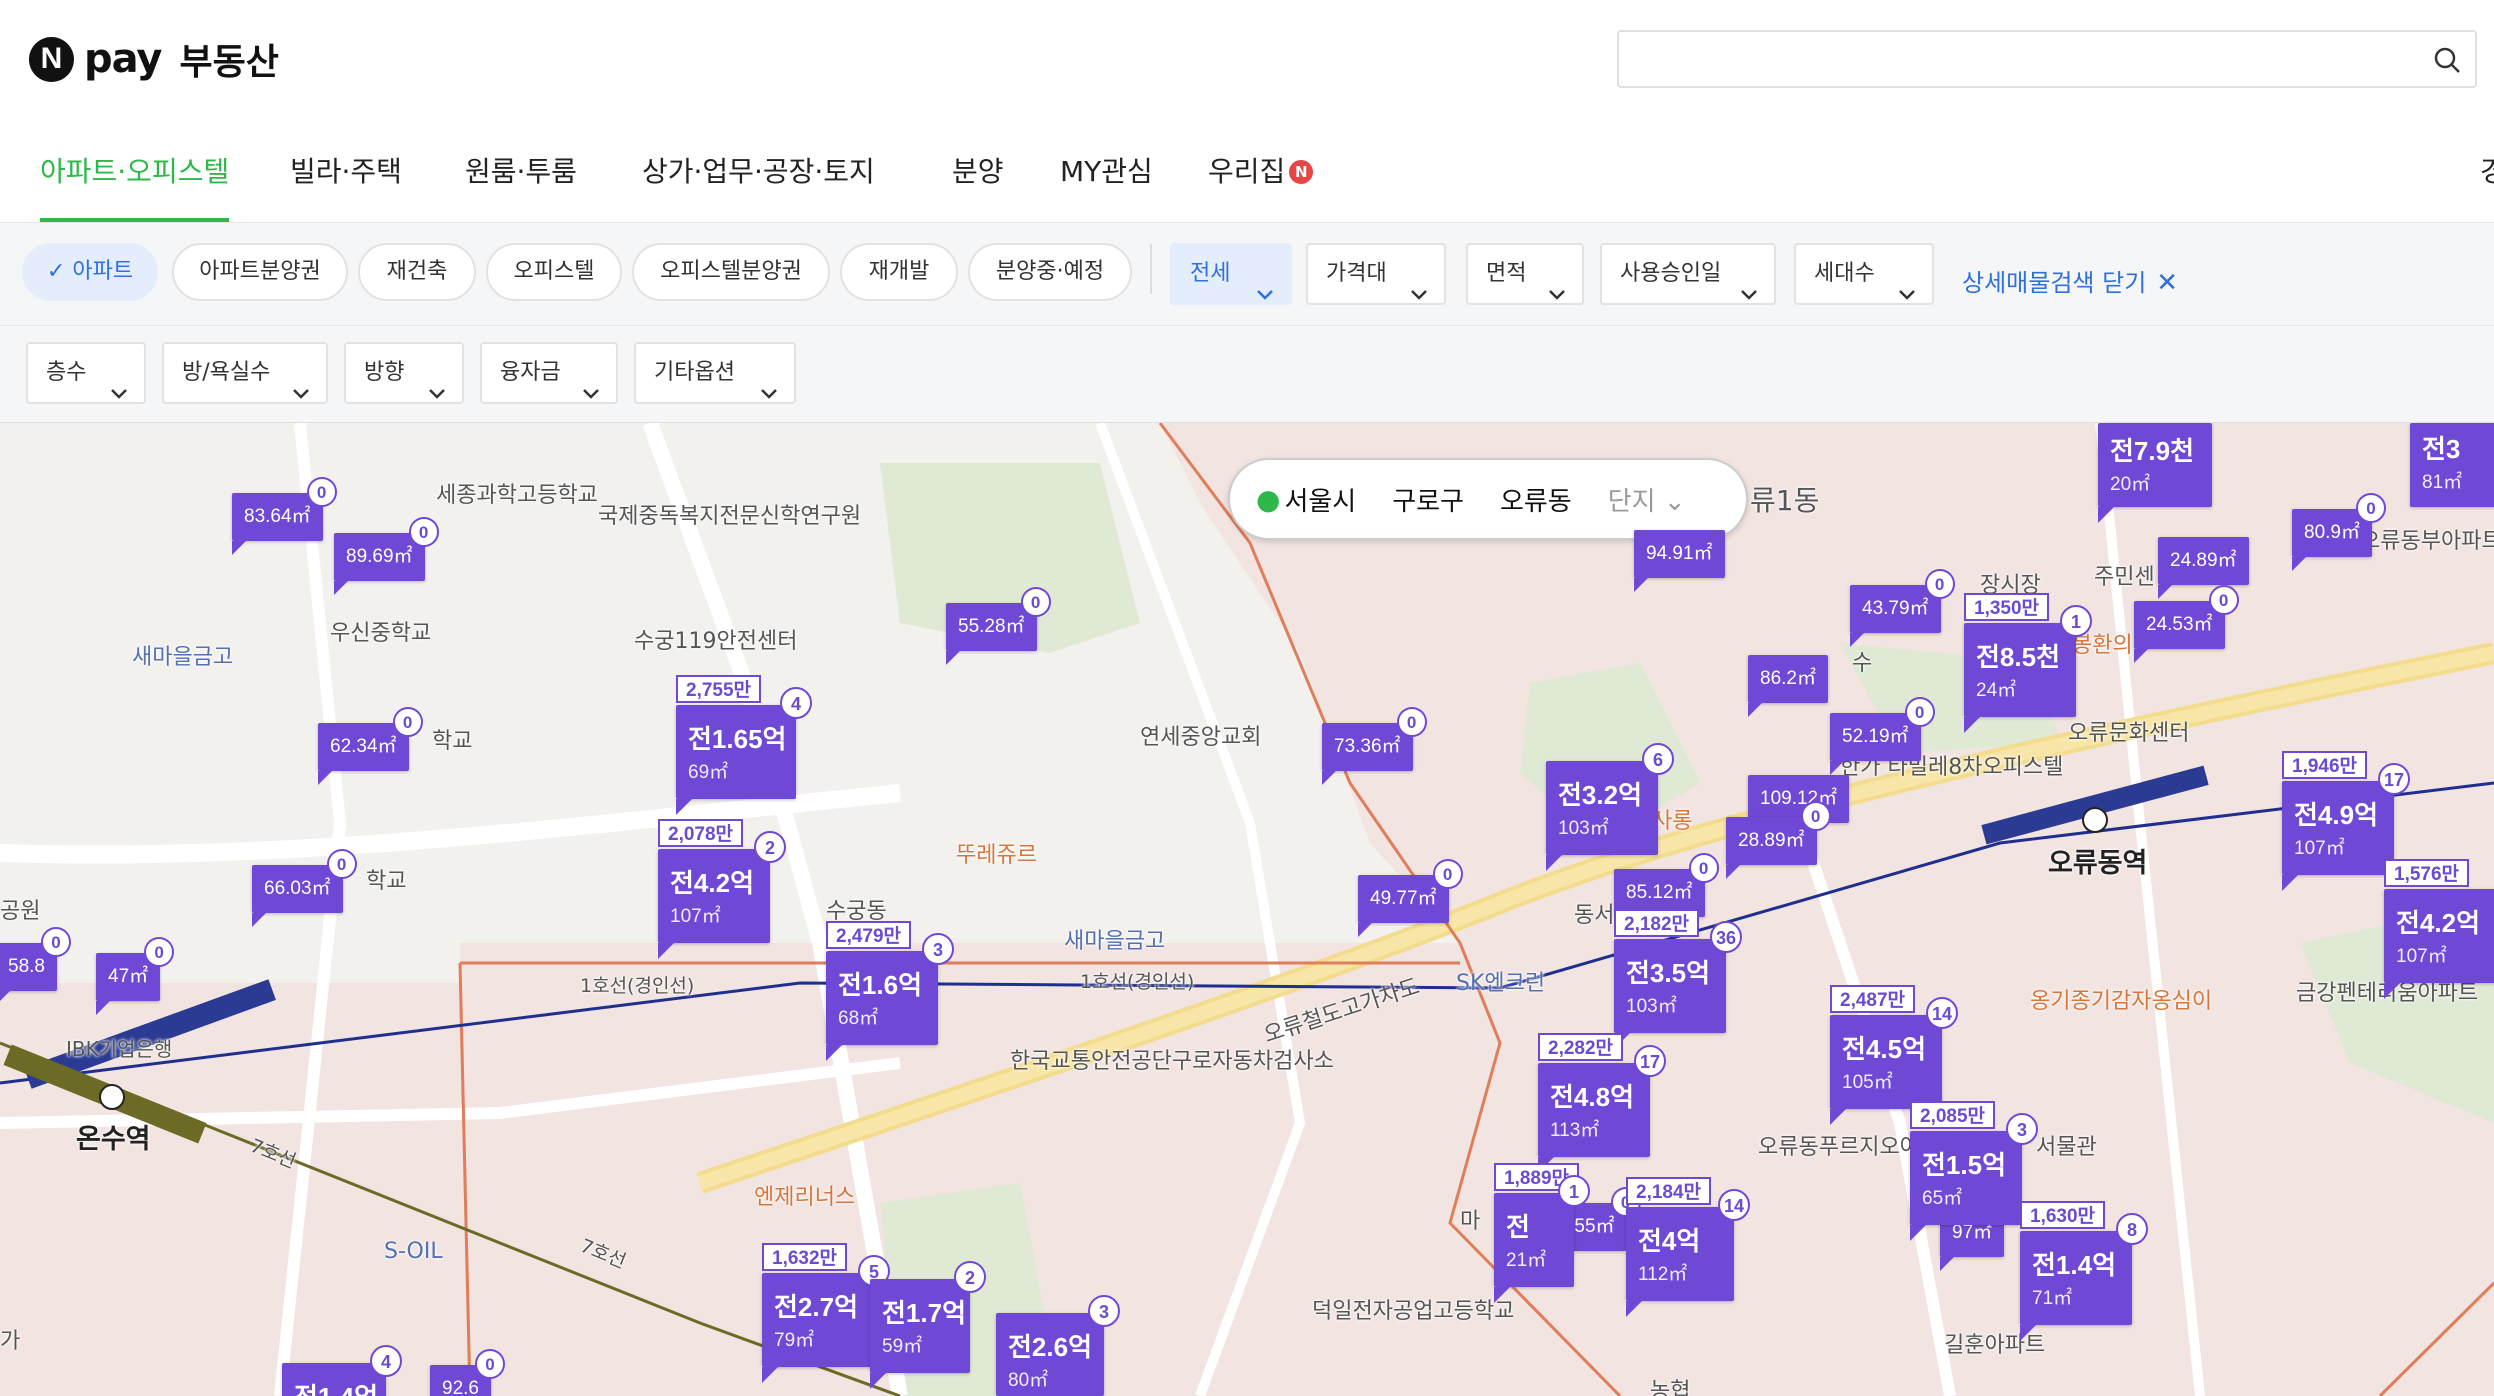 The width and height of the screenshot is (2494, 1396). What do you see at coordinates (1974, 1171) in the screenshot?
I see `listing-marker: 2,085만 전1.5억 65㎡ 3` at bounding box center [1974, 1171].